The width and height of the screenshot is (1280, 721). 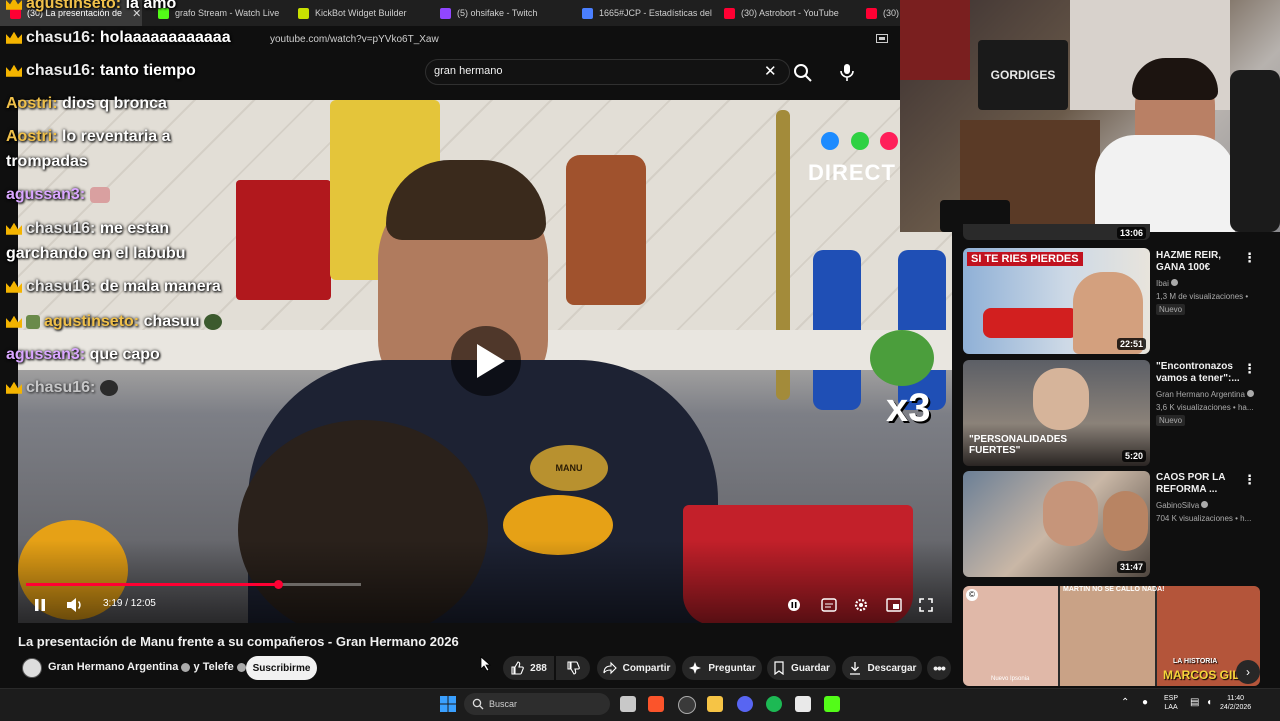 What do you see at coordinates (1056, 524) in the screenshot?
I see `sidebar-thumbnail: 31:47` at bounding box center [1056, 524].